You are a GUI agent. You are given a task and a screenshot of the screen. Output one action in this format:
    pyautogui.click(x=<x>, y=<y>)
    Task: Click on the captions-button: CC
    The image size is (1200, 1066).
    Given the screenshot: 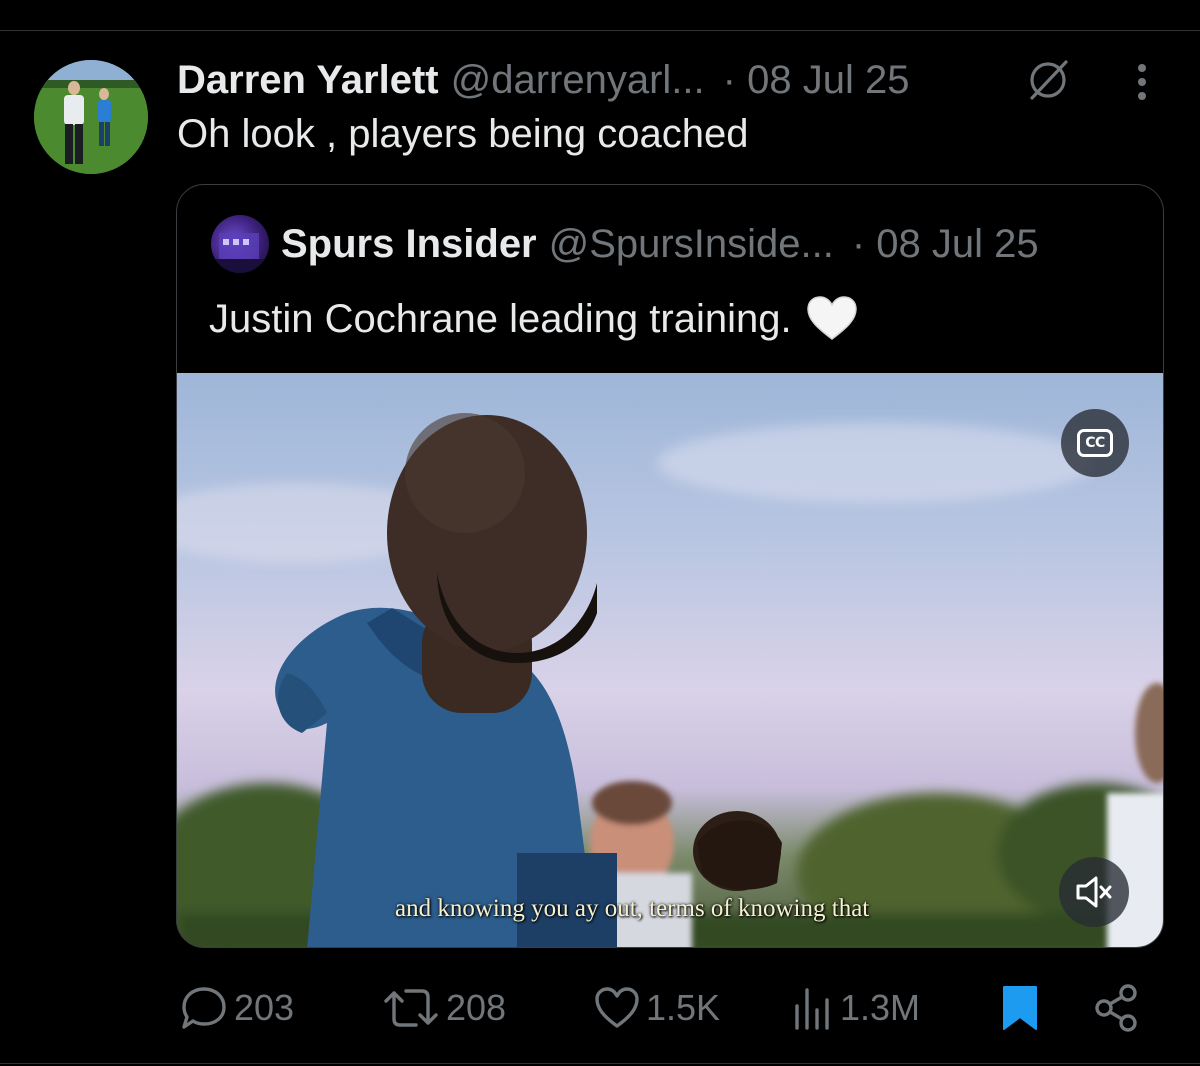 What is the action you would take?
    pyautogui.click(x=1095, y=443)
    